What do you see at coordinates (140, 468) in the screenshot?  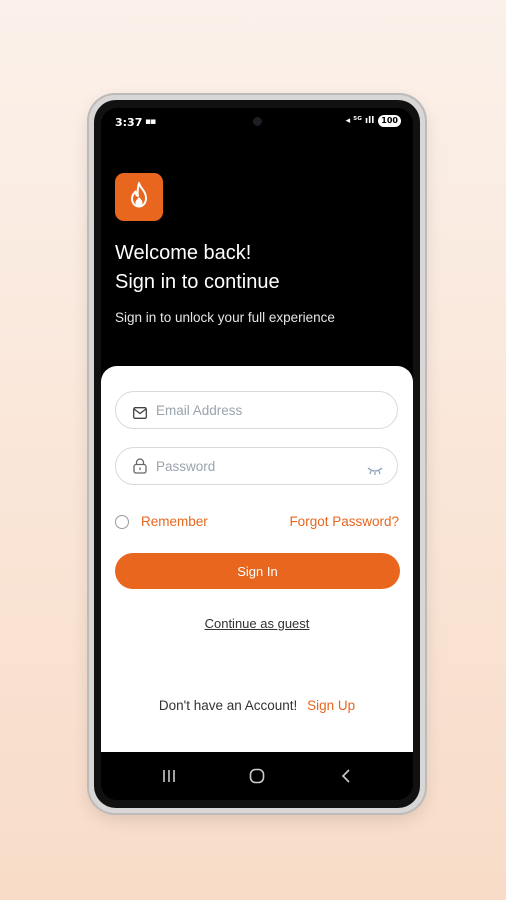 I see `lock-icon` at bounding box center [140, 468].